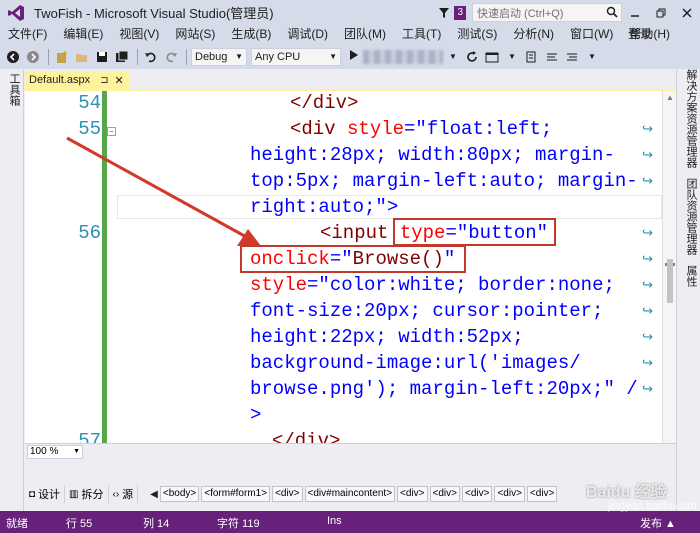 This screenshot has height=533, width=700. Describe the element at coordinates (572, 57) in the screenshot. I see `uncomment-icon` at that location.